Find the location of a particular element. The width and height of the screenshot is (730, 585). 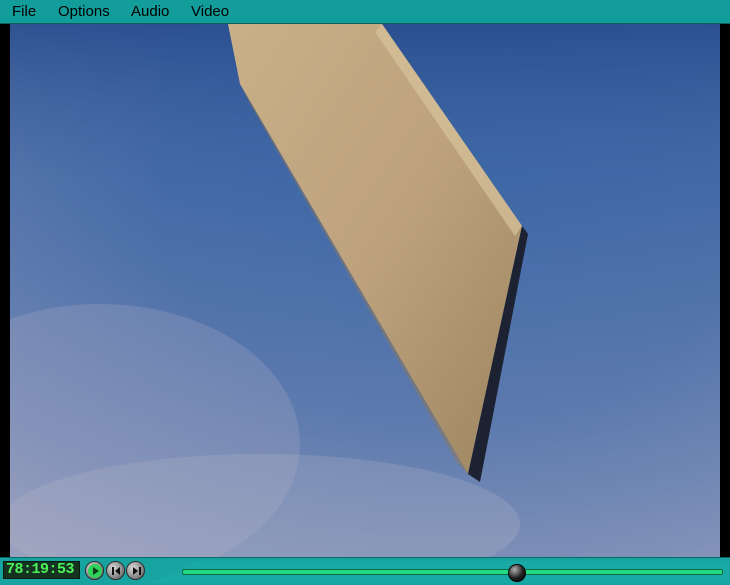

step-back-button is located at coordinates (115, 570).